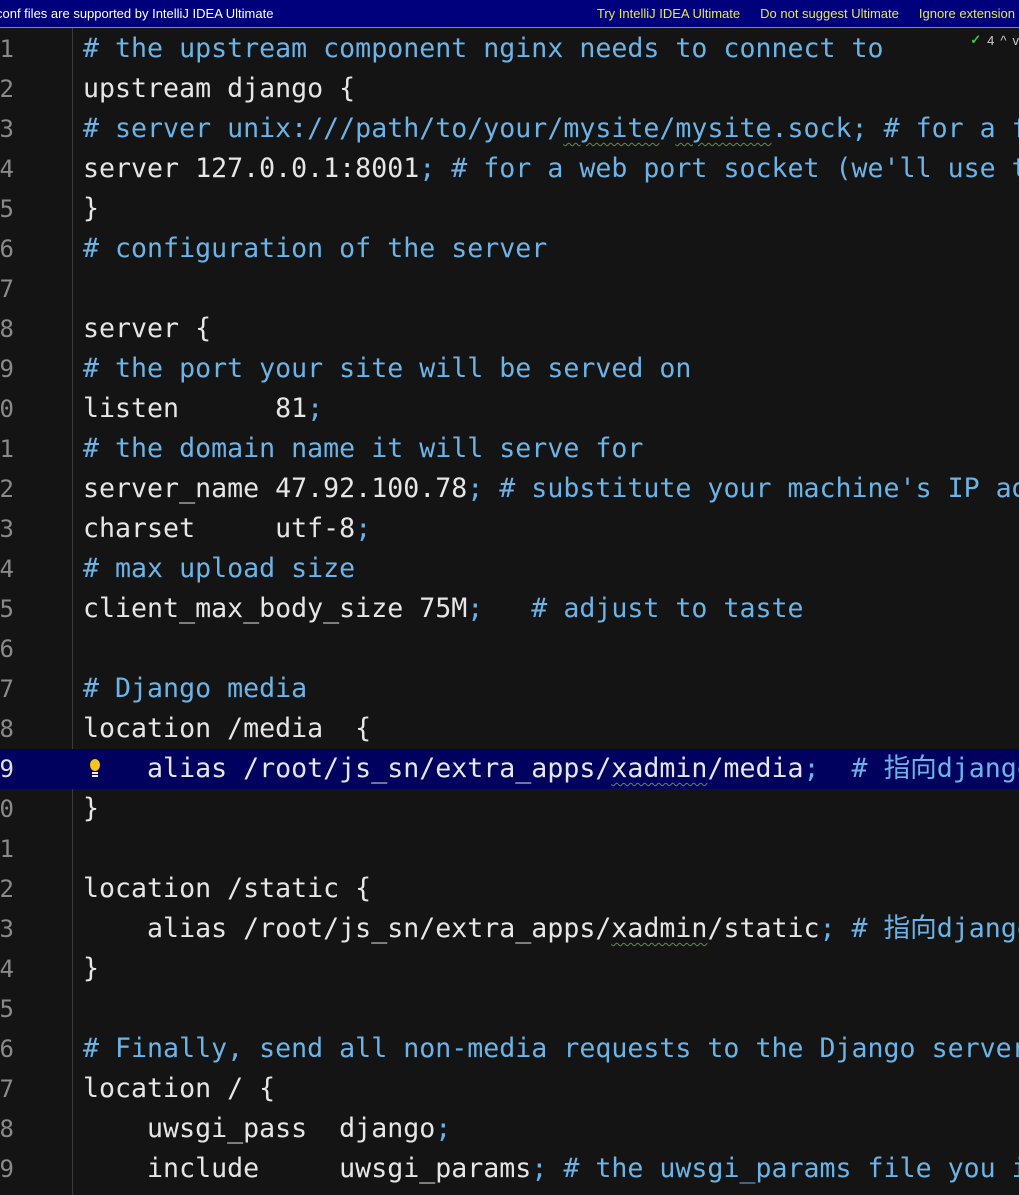  Describe the element at coordinates (509, 209) in the screenshot. I see `code-line: 5}` at that location.